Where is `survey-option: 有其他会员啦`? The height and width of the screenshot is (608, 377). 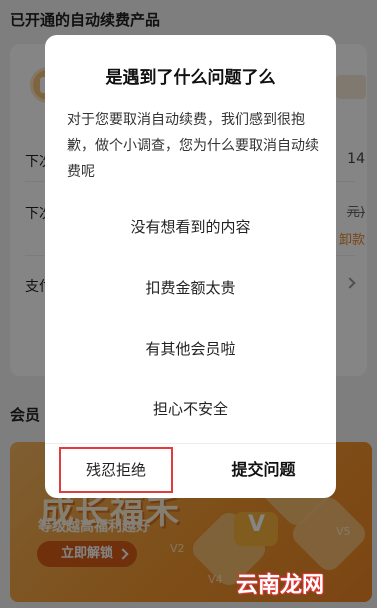
survey-option: 有其他会员啦 is located at coordinates (190, 349).